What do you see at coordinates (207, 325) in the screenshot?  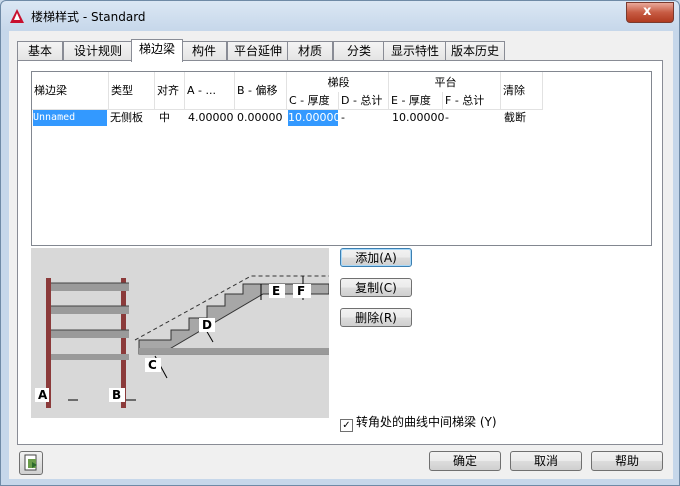 I see `diagram-label-d: D` at bounding box center [207, 325].